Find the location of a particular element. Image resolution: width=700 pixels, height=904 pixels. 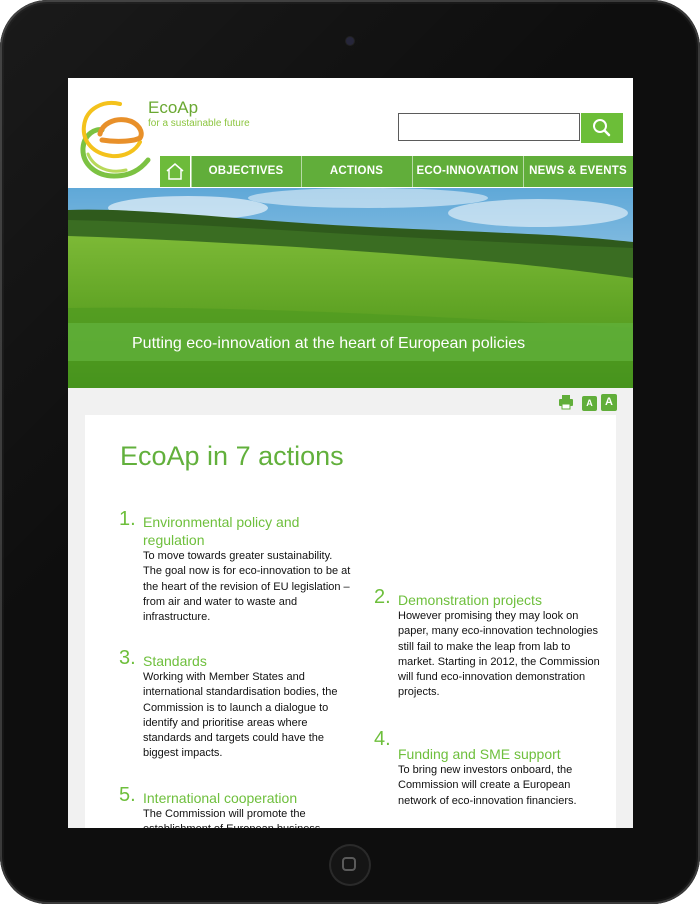

font-size-small-button: A is located at coordinates (589, 403).